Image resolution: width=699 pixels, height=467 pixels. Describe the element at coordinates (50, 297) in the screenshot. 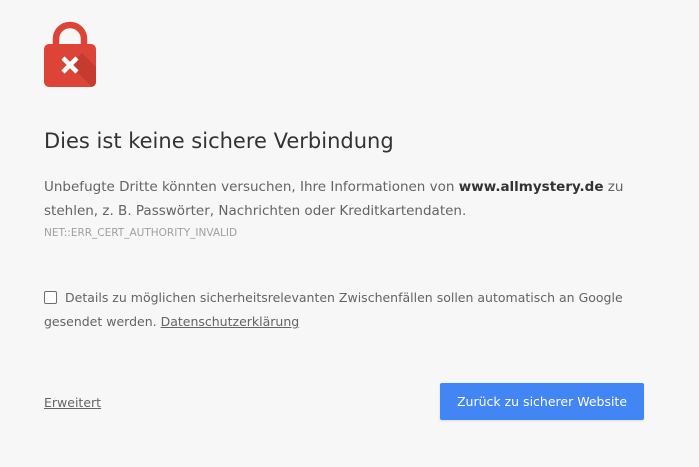

I see `reporting-checkbox` at that location.